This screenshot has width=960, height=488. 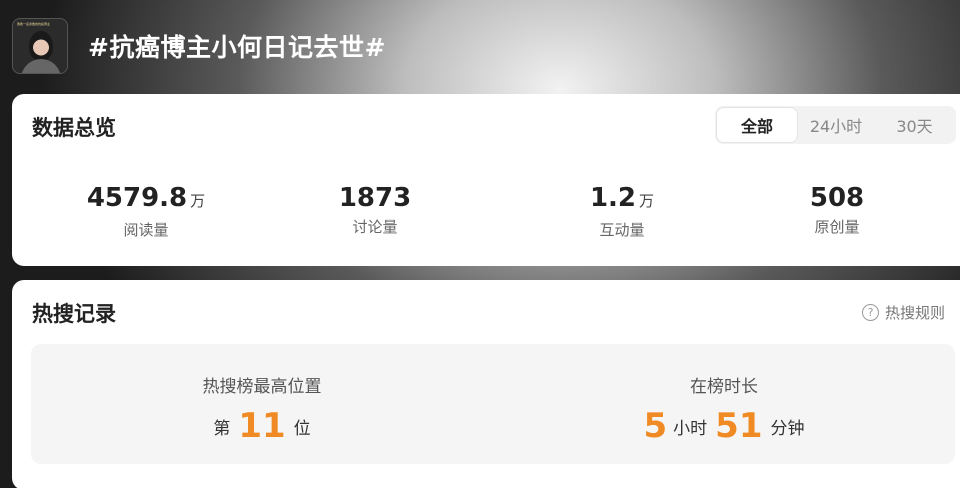 I want to click on topic-thumbnail: 致敬一名勇敢的抗癌博主, so click(x=40, y=46).